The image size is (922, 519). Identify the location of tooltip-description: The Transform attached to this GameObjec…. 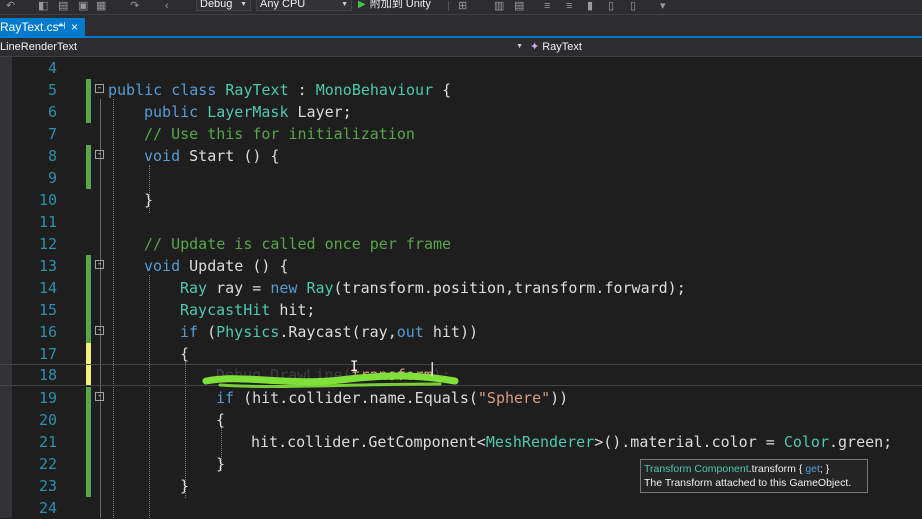
(748, 483).